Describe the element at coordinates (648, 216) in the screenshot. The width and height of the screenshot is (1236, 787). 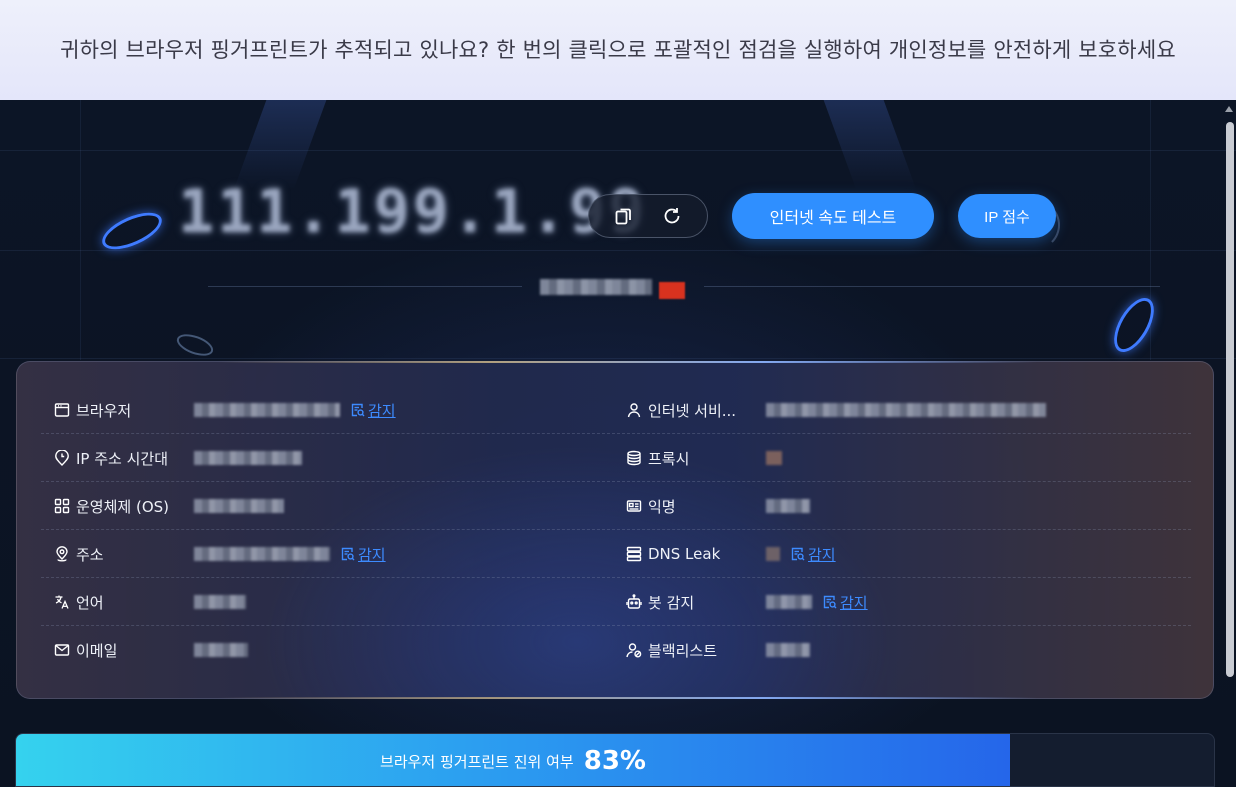
I see `ip-action-group` at that location.